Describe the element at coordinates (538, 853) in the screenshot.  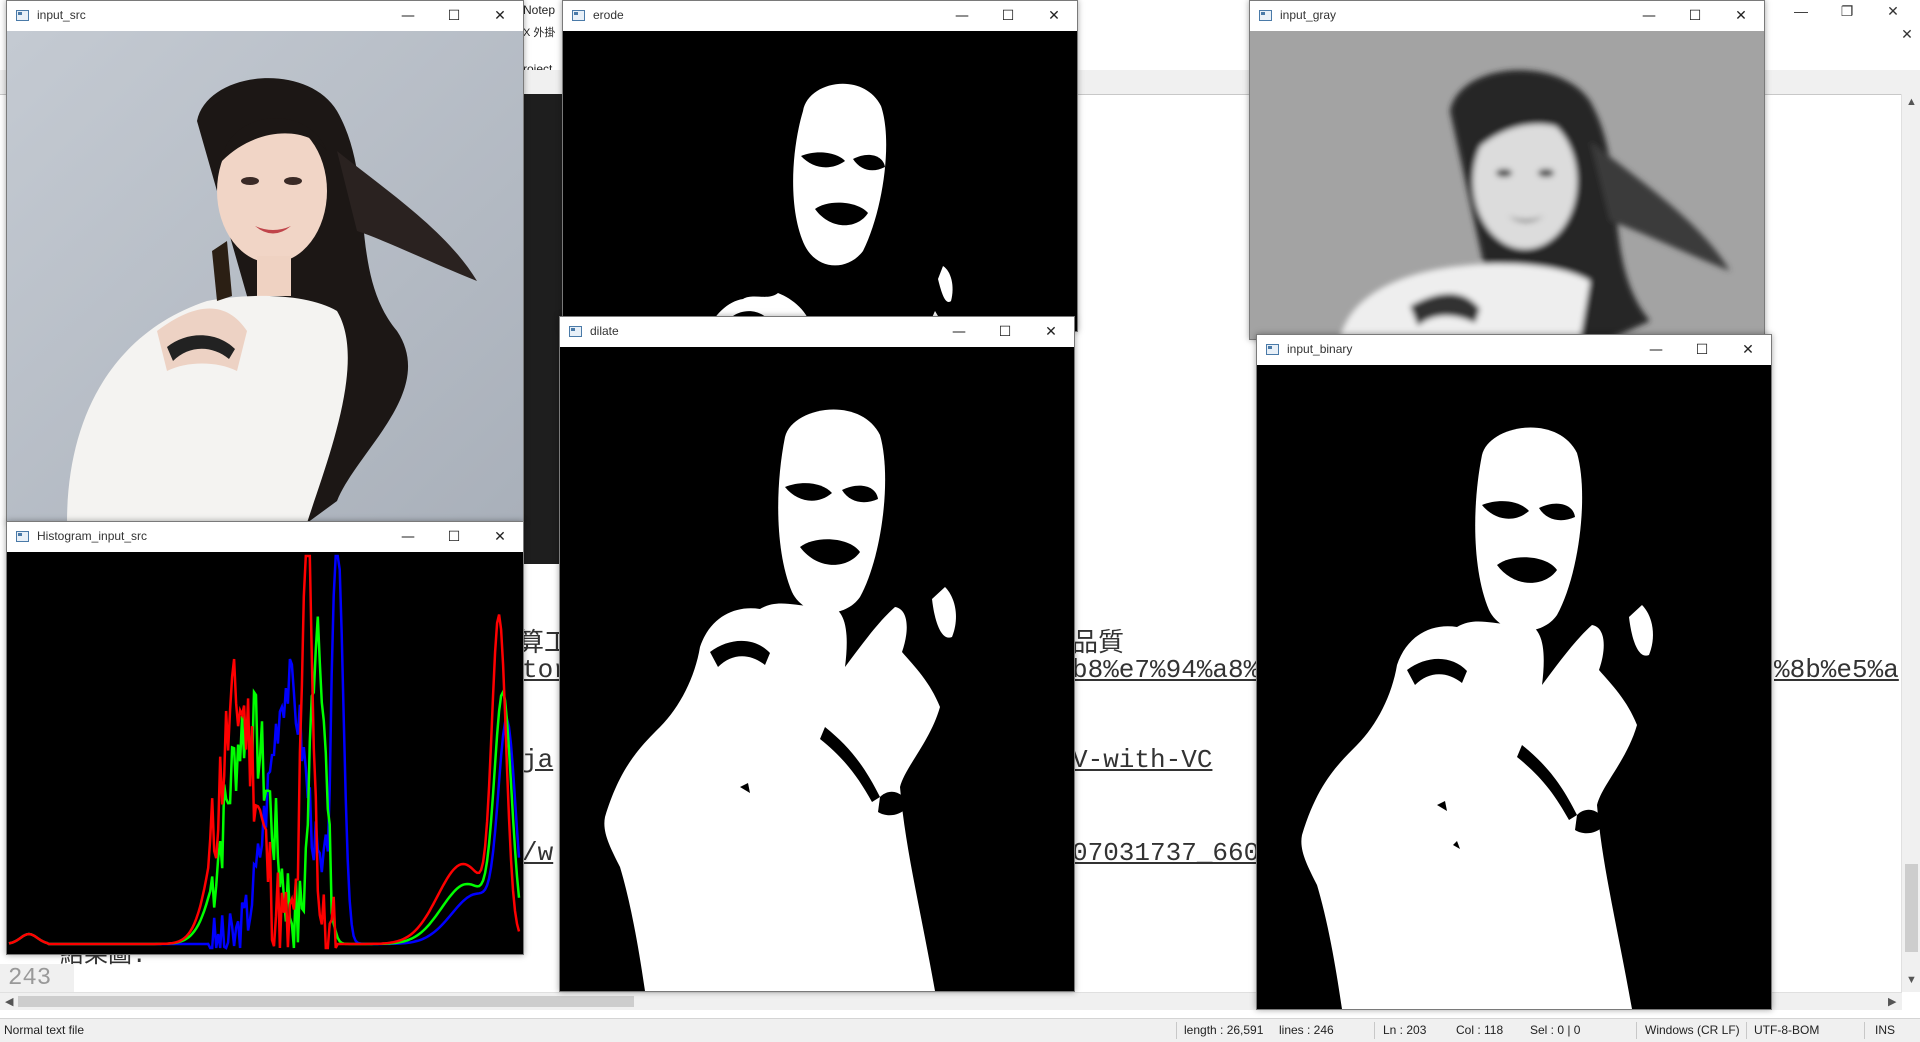
I see `code-line: /w` at that location.